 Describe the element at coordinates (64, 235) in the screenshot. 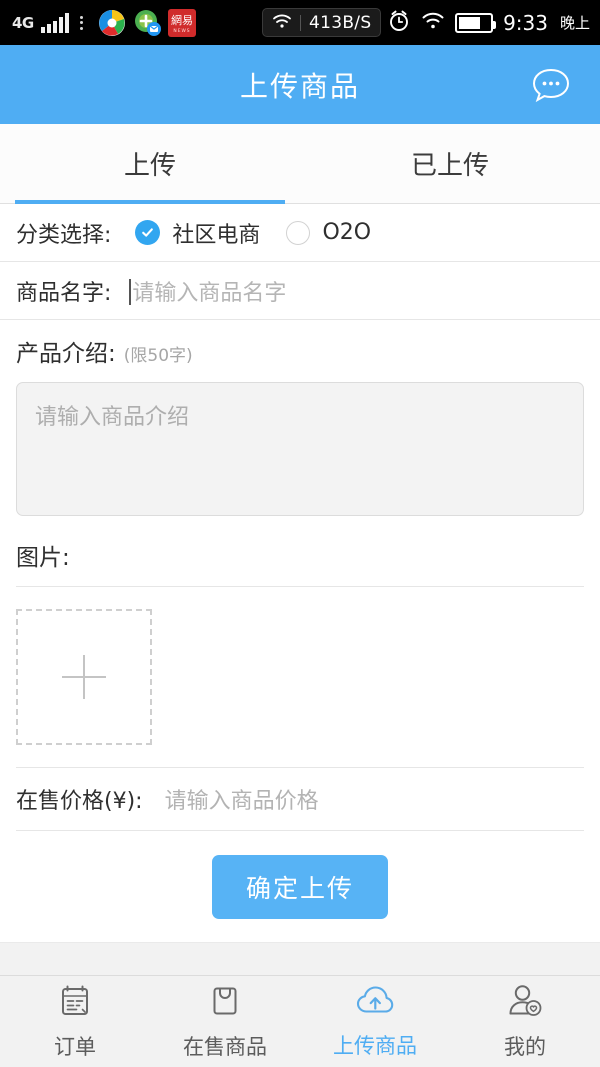

I see `category-label: 分类选择:` at that location.